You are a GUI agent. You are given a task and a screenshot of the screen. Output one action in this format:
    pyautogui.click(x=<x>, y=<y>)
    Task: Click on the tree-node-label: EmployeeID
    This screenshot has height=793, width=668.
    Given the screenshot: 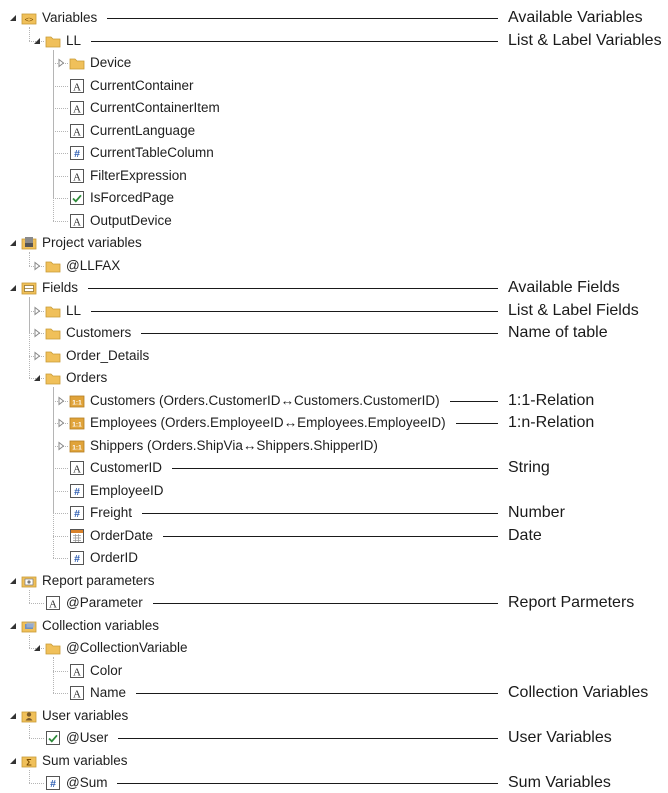 What is the action you would take?
    pyautogui.click(x=127, y=490)
    